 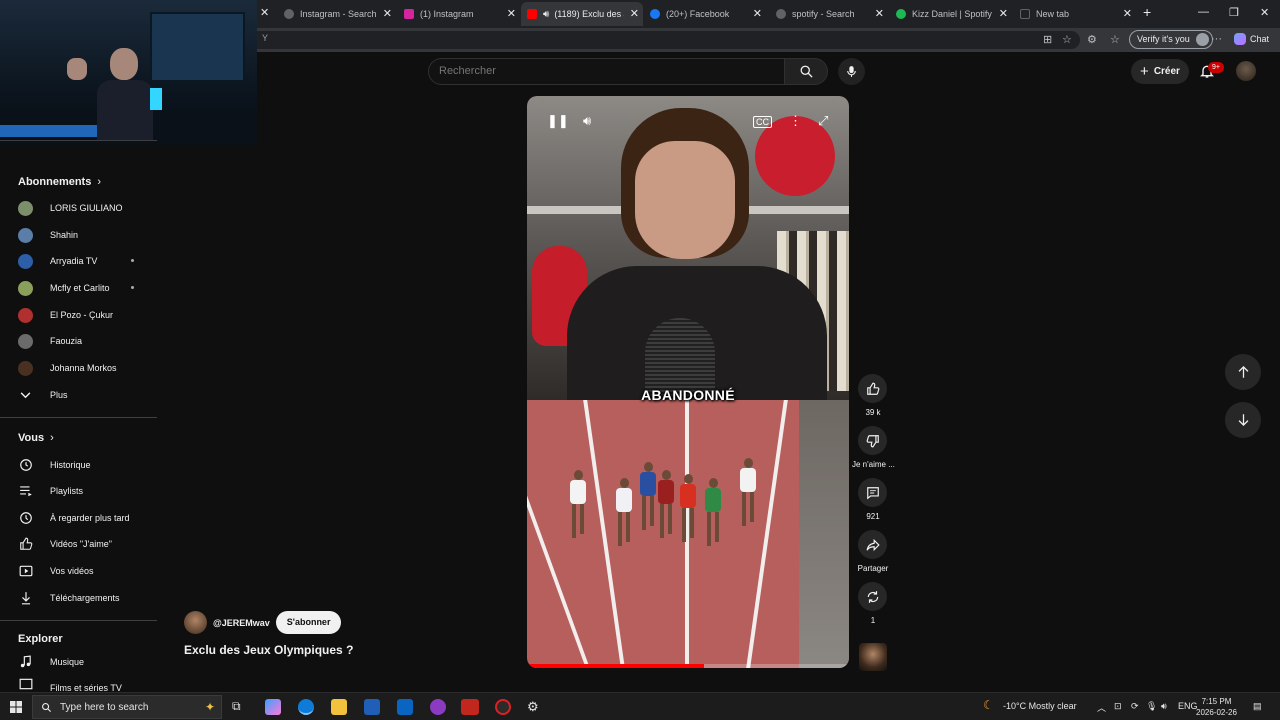 I want to click on show-more-subscriptions: Plus, so click(x=83, y=395).